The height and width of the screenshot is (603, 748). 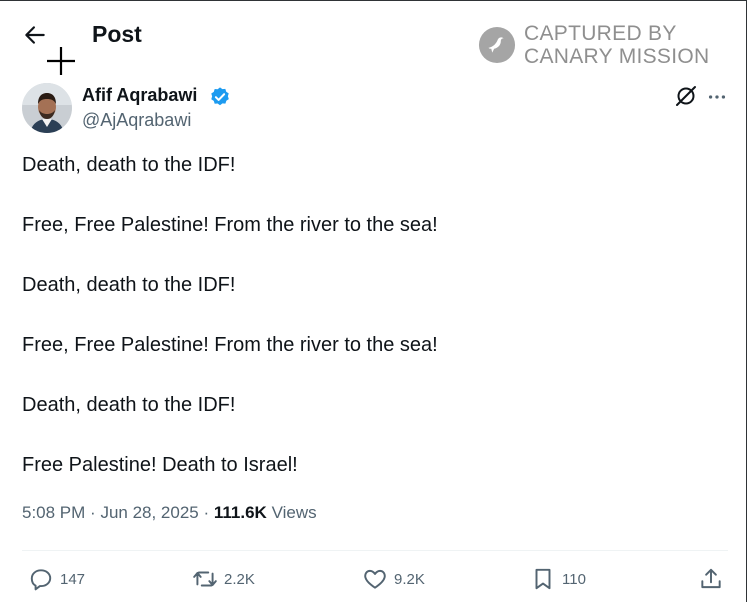 I want to click on canary-mission-watermark: CAPTURED BY CANARY MISSION, so click(x=593, y=45).